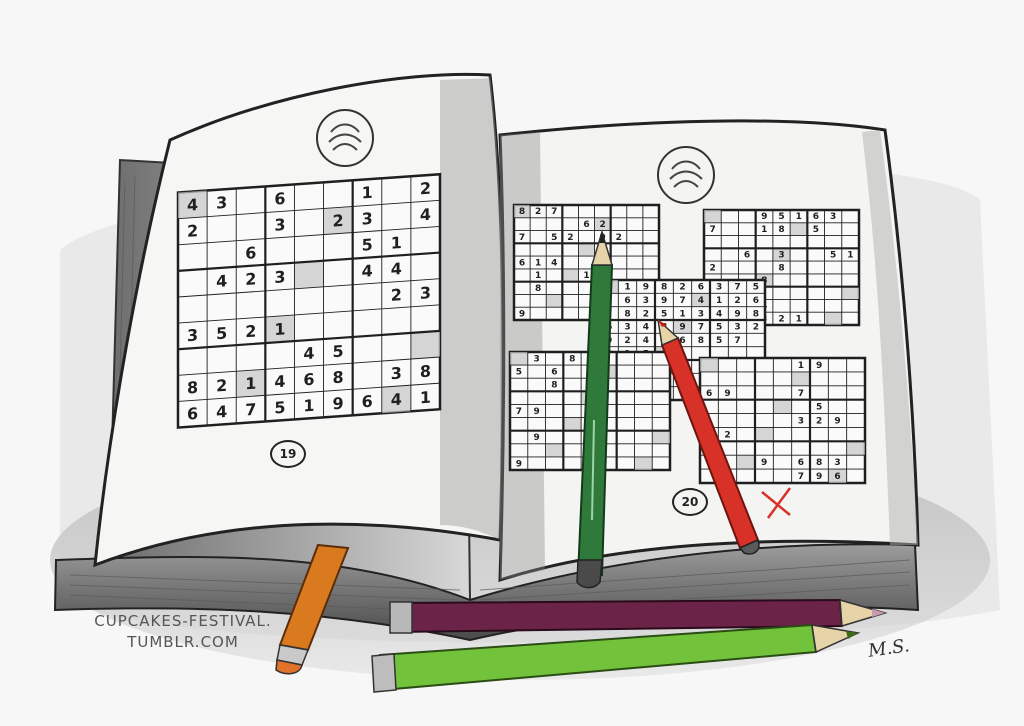 The image size is (1024, 726). What do you see at coordinates (183, 621) in the screenshot?
I see `watermark-line-1: CUPCAKES-FESTIVAL.` at bounding box center [183, 621].